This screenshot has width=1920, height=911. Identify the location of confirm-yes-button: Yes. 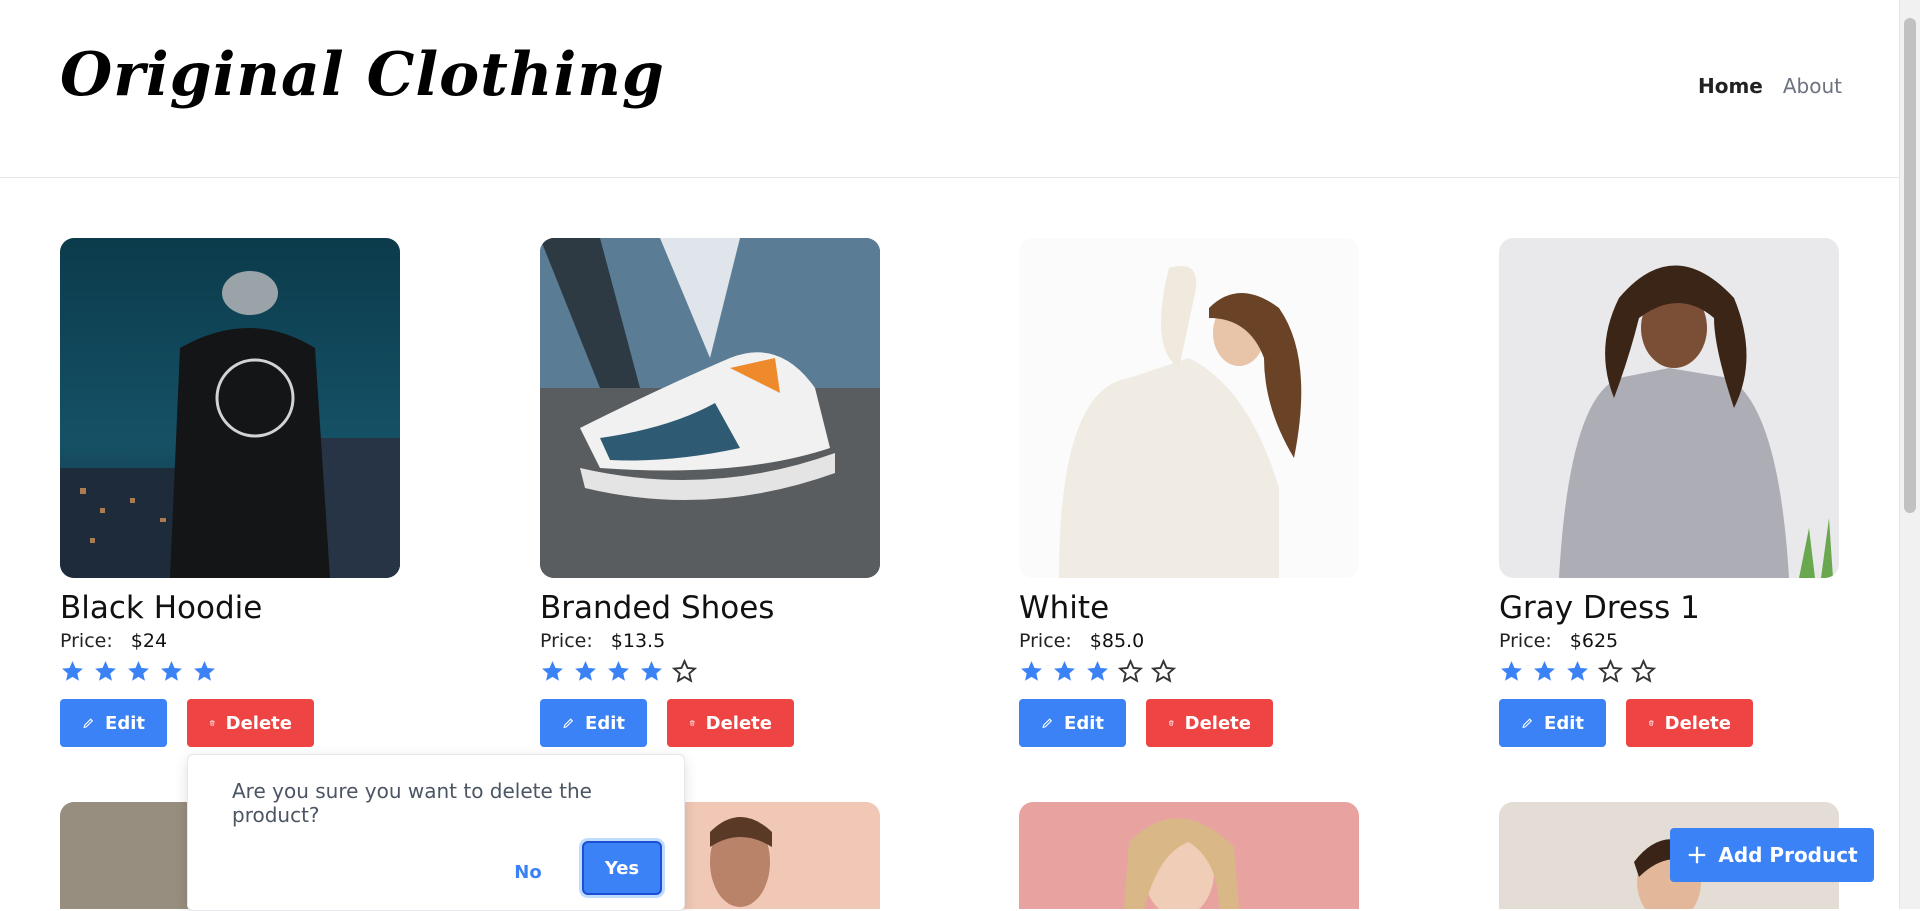
(622, 868).